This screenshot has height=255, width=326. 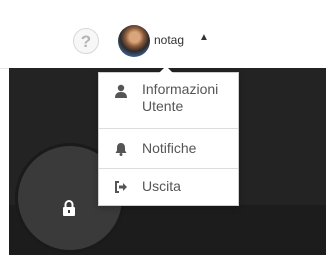 What do you see at coordinates (121, 187) in the screenshot?
I see `sign-out-icon` at bounding box center [121, 187].